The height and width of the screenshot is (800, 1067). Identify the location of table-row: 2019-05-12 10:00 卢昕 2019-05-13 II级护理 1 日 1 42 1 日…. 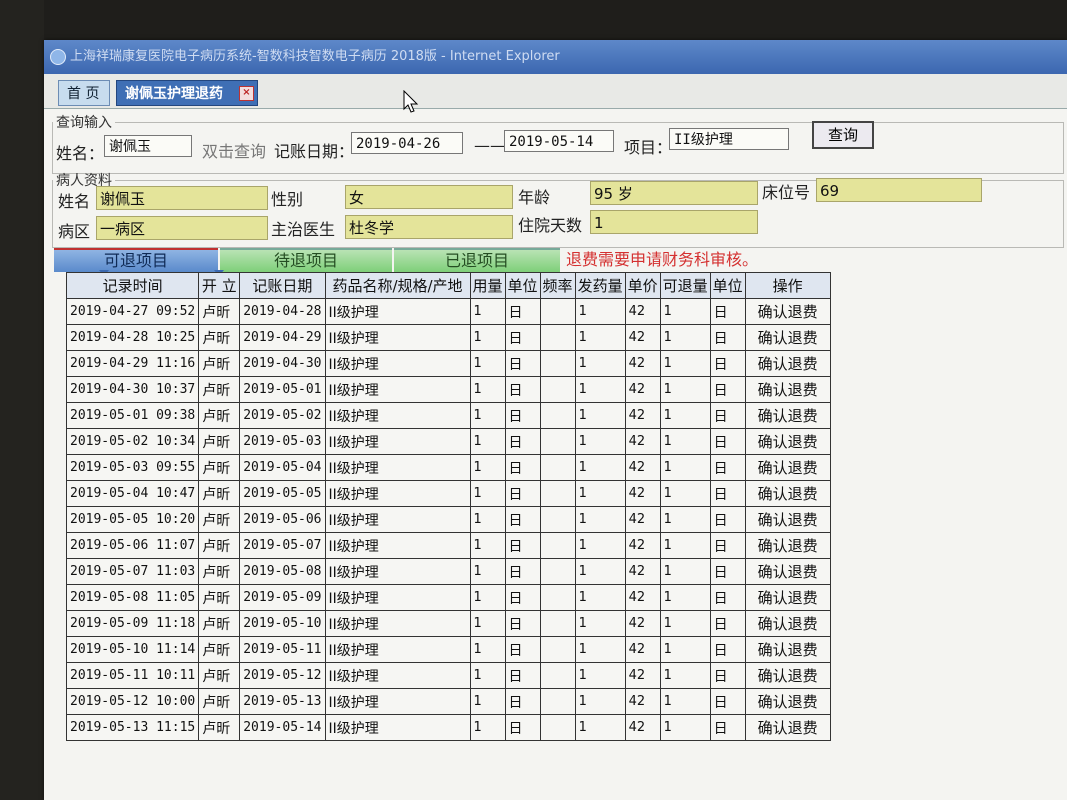
(448, 701).